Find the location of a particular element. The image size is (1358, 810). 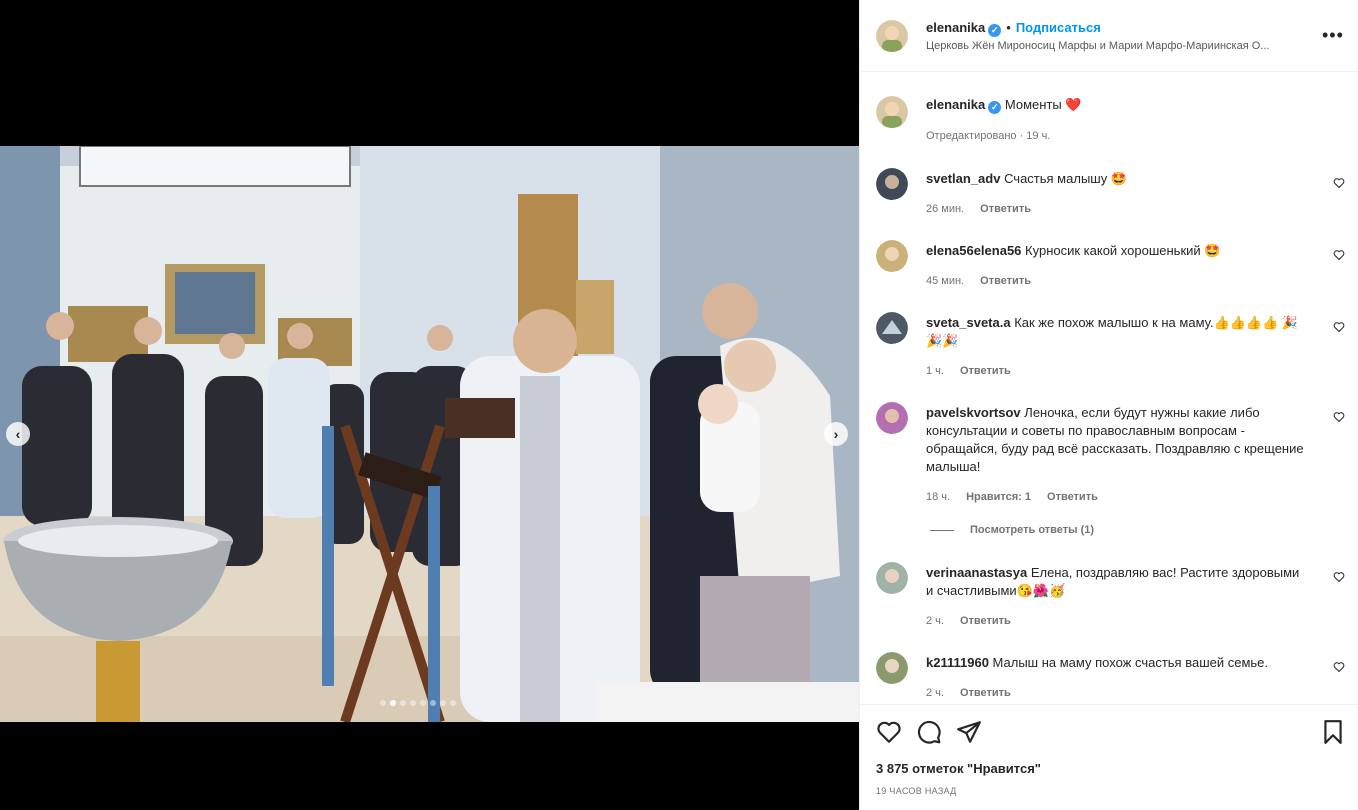

comment-meta: 18 ч. Нравится: 1 Ответить is located at coordinates (1020, 497).